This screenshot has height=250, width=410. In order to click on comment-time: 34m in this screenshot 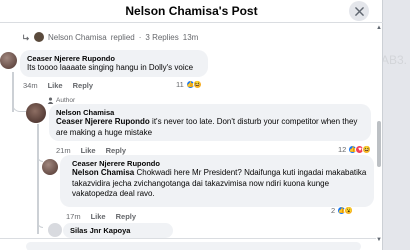, I will do `click(30, 85)`.